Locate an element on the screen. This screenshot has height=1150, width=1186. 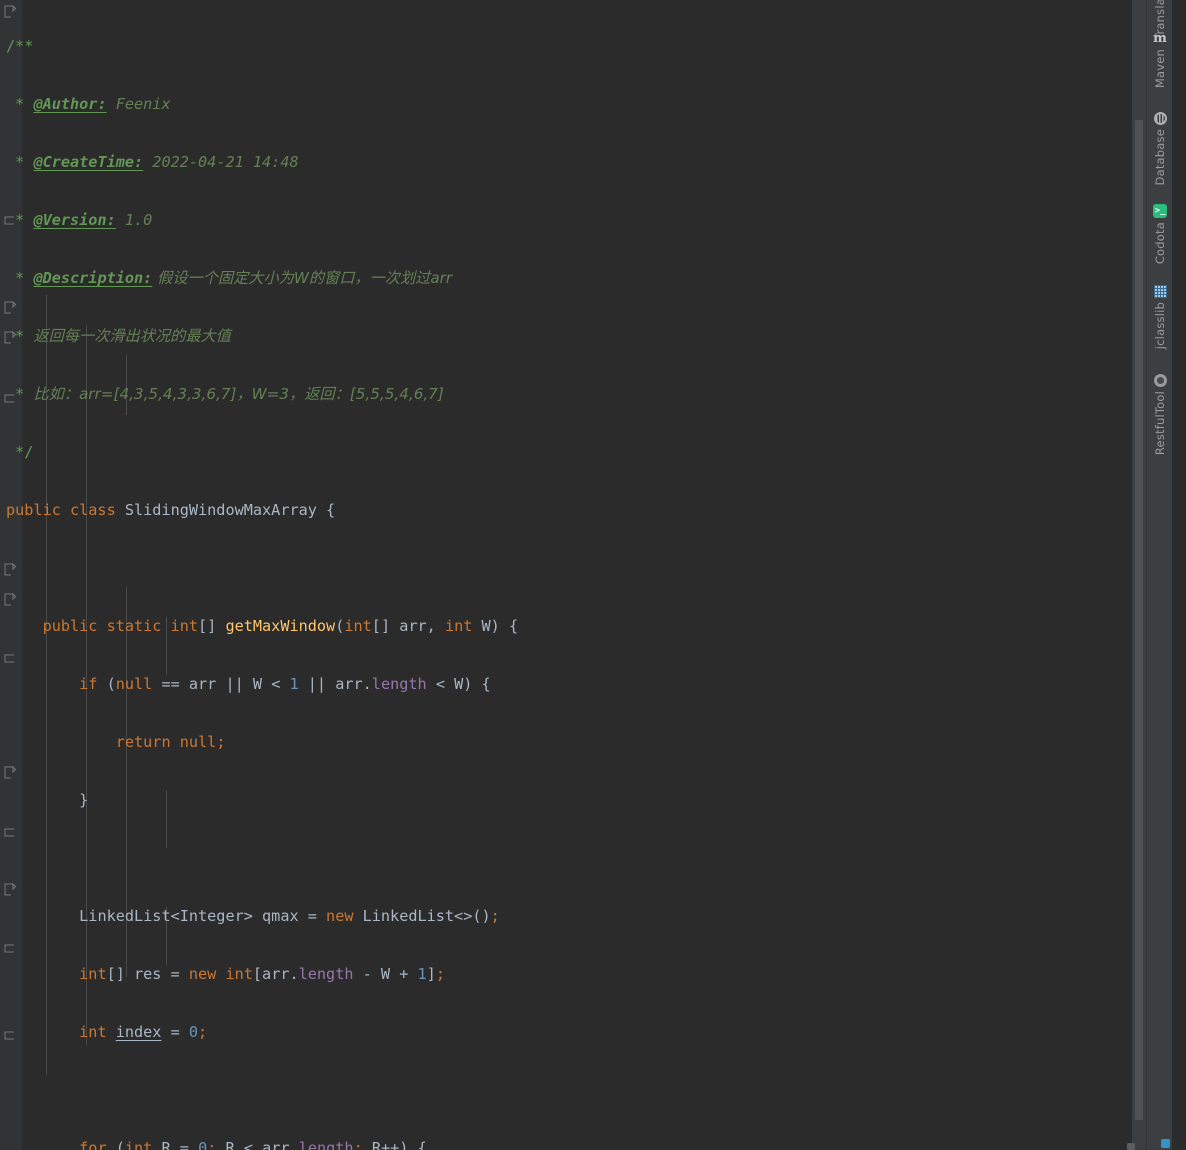
code-line: } is located at coordinates (84, 800).